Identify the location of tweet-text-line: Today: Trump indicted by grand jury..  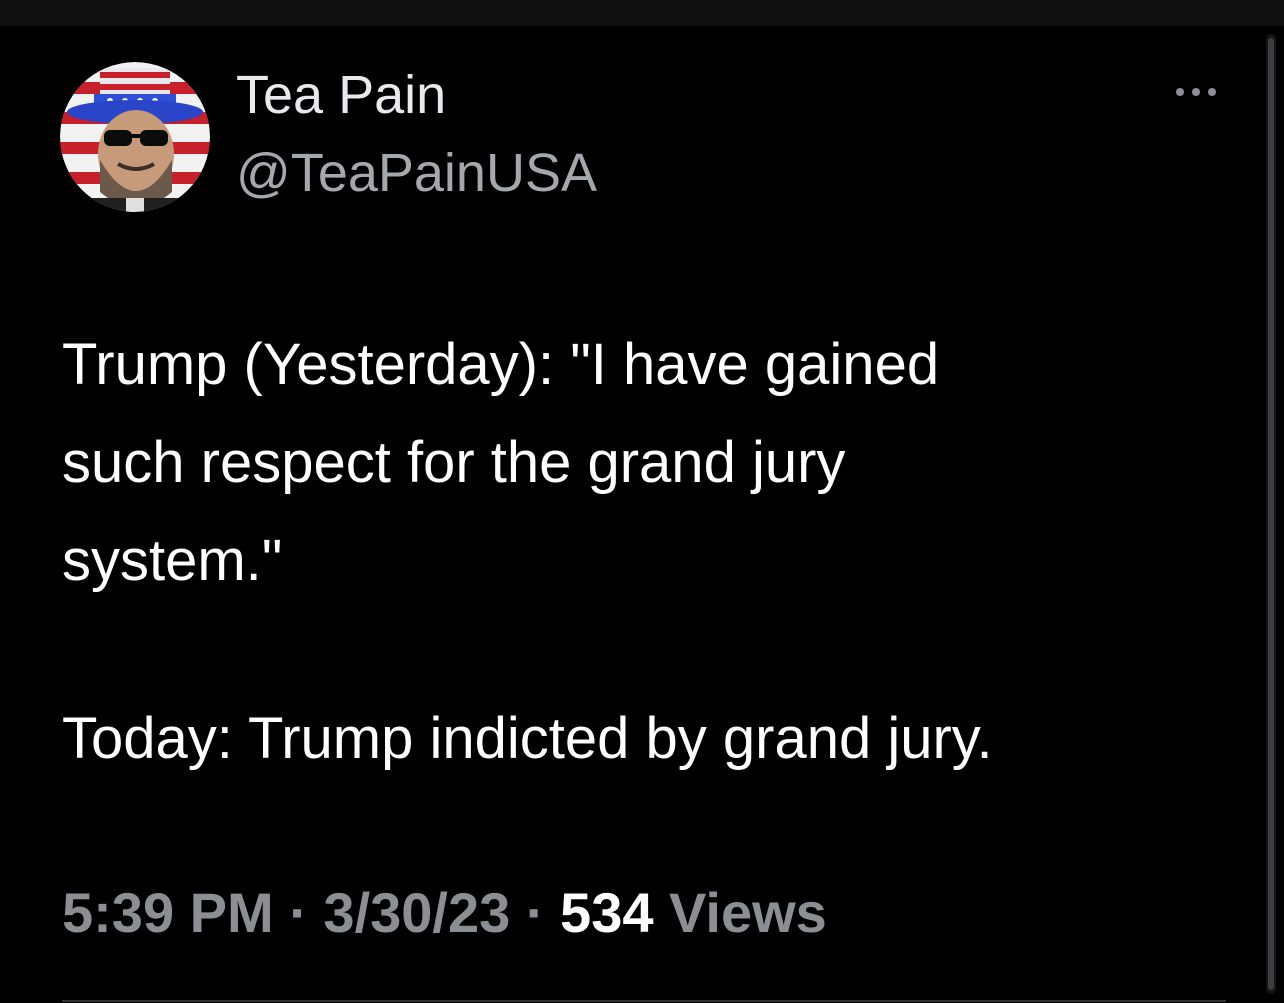
(527, 738).